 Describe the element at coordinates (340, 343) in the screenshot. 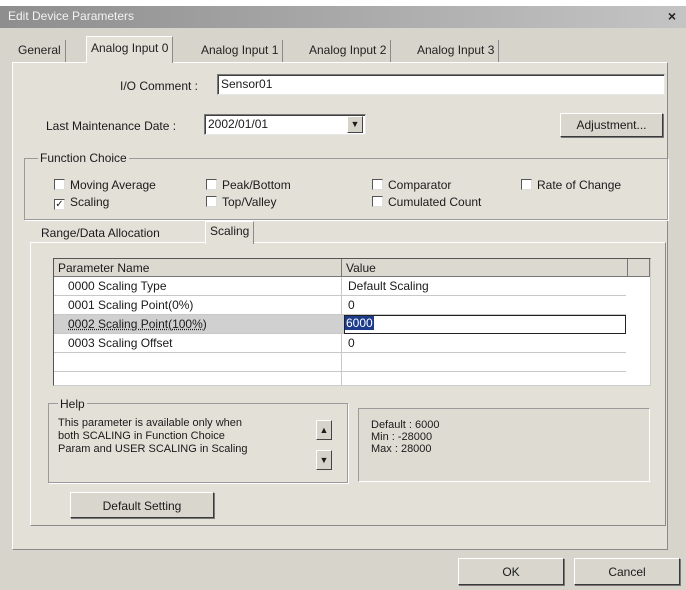

I see `table-row: 0003 Scaling Offset 0` at that location.